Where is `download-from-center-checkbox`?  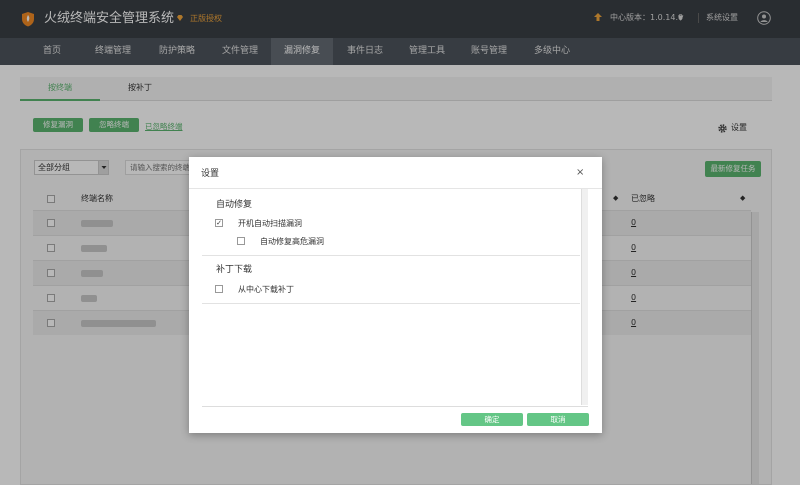 download-from-center-checkbox is located at coordinates (219, 289).